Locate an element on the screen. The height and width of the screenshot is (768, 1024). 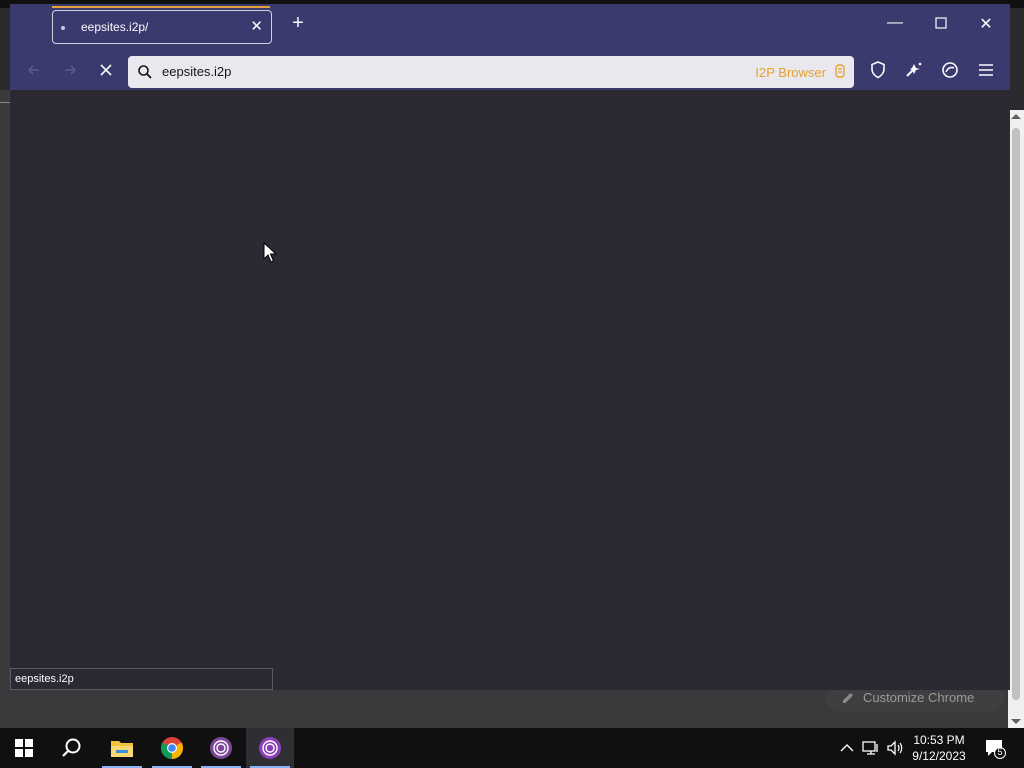
back-arrow-icon is located at coordinates (33, 70).